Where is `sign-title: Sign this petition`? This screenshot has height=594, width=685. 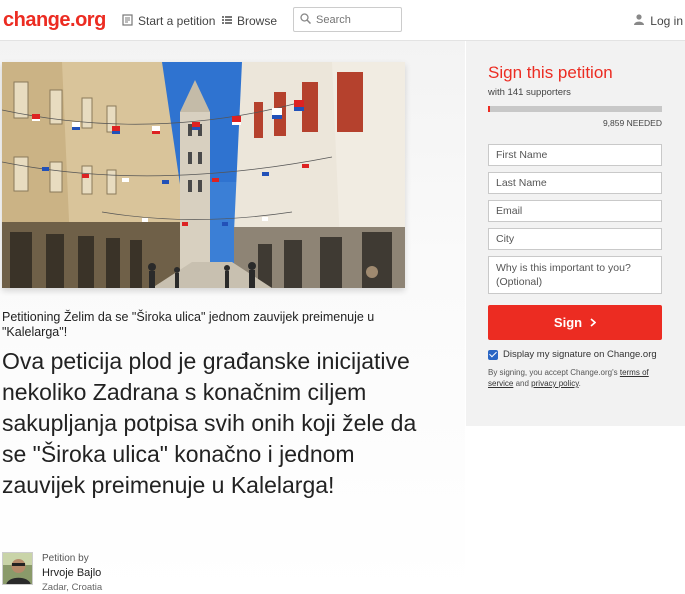
sign-title: Sign this petition is located at coordinates (550, 72).